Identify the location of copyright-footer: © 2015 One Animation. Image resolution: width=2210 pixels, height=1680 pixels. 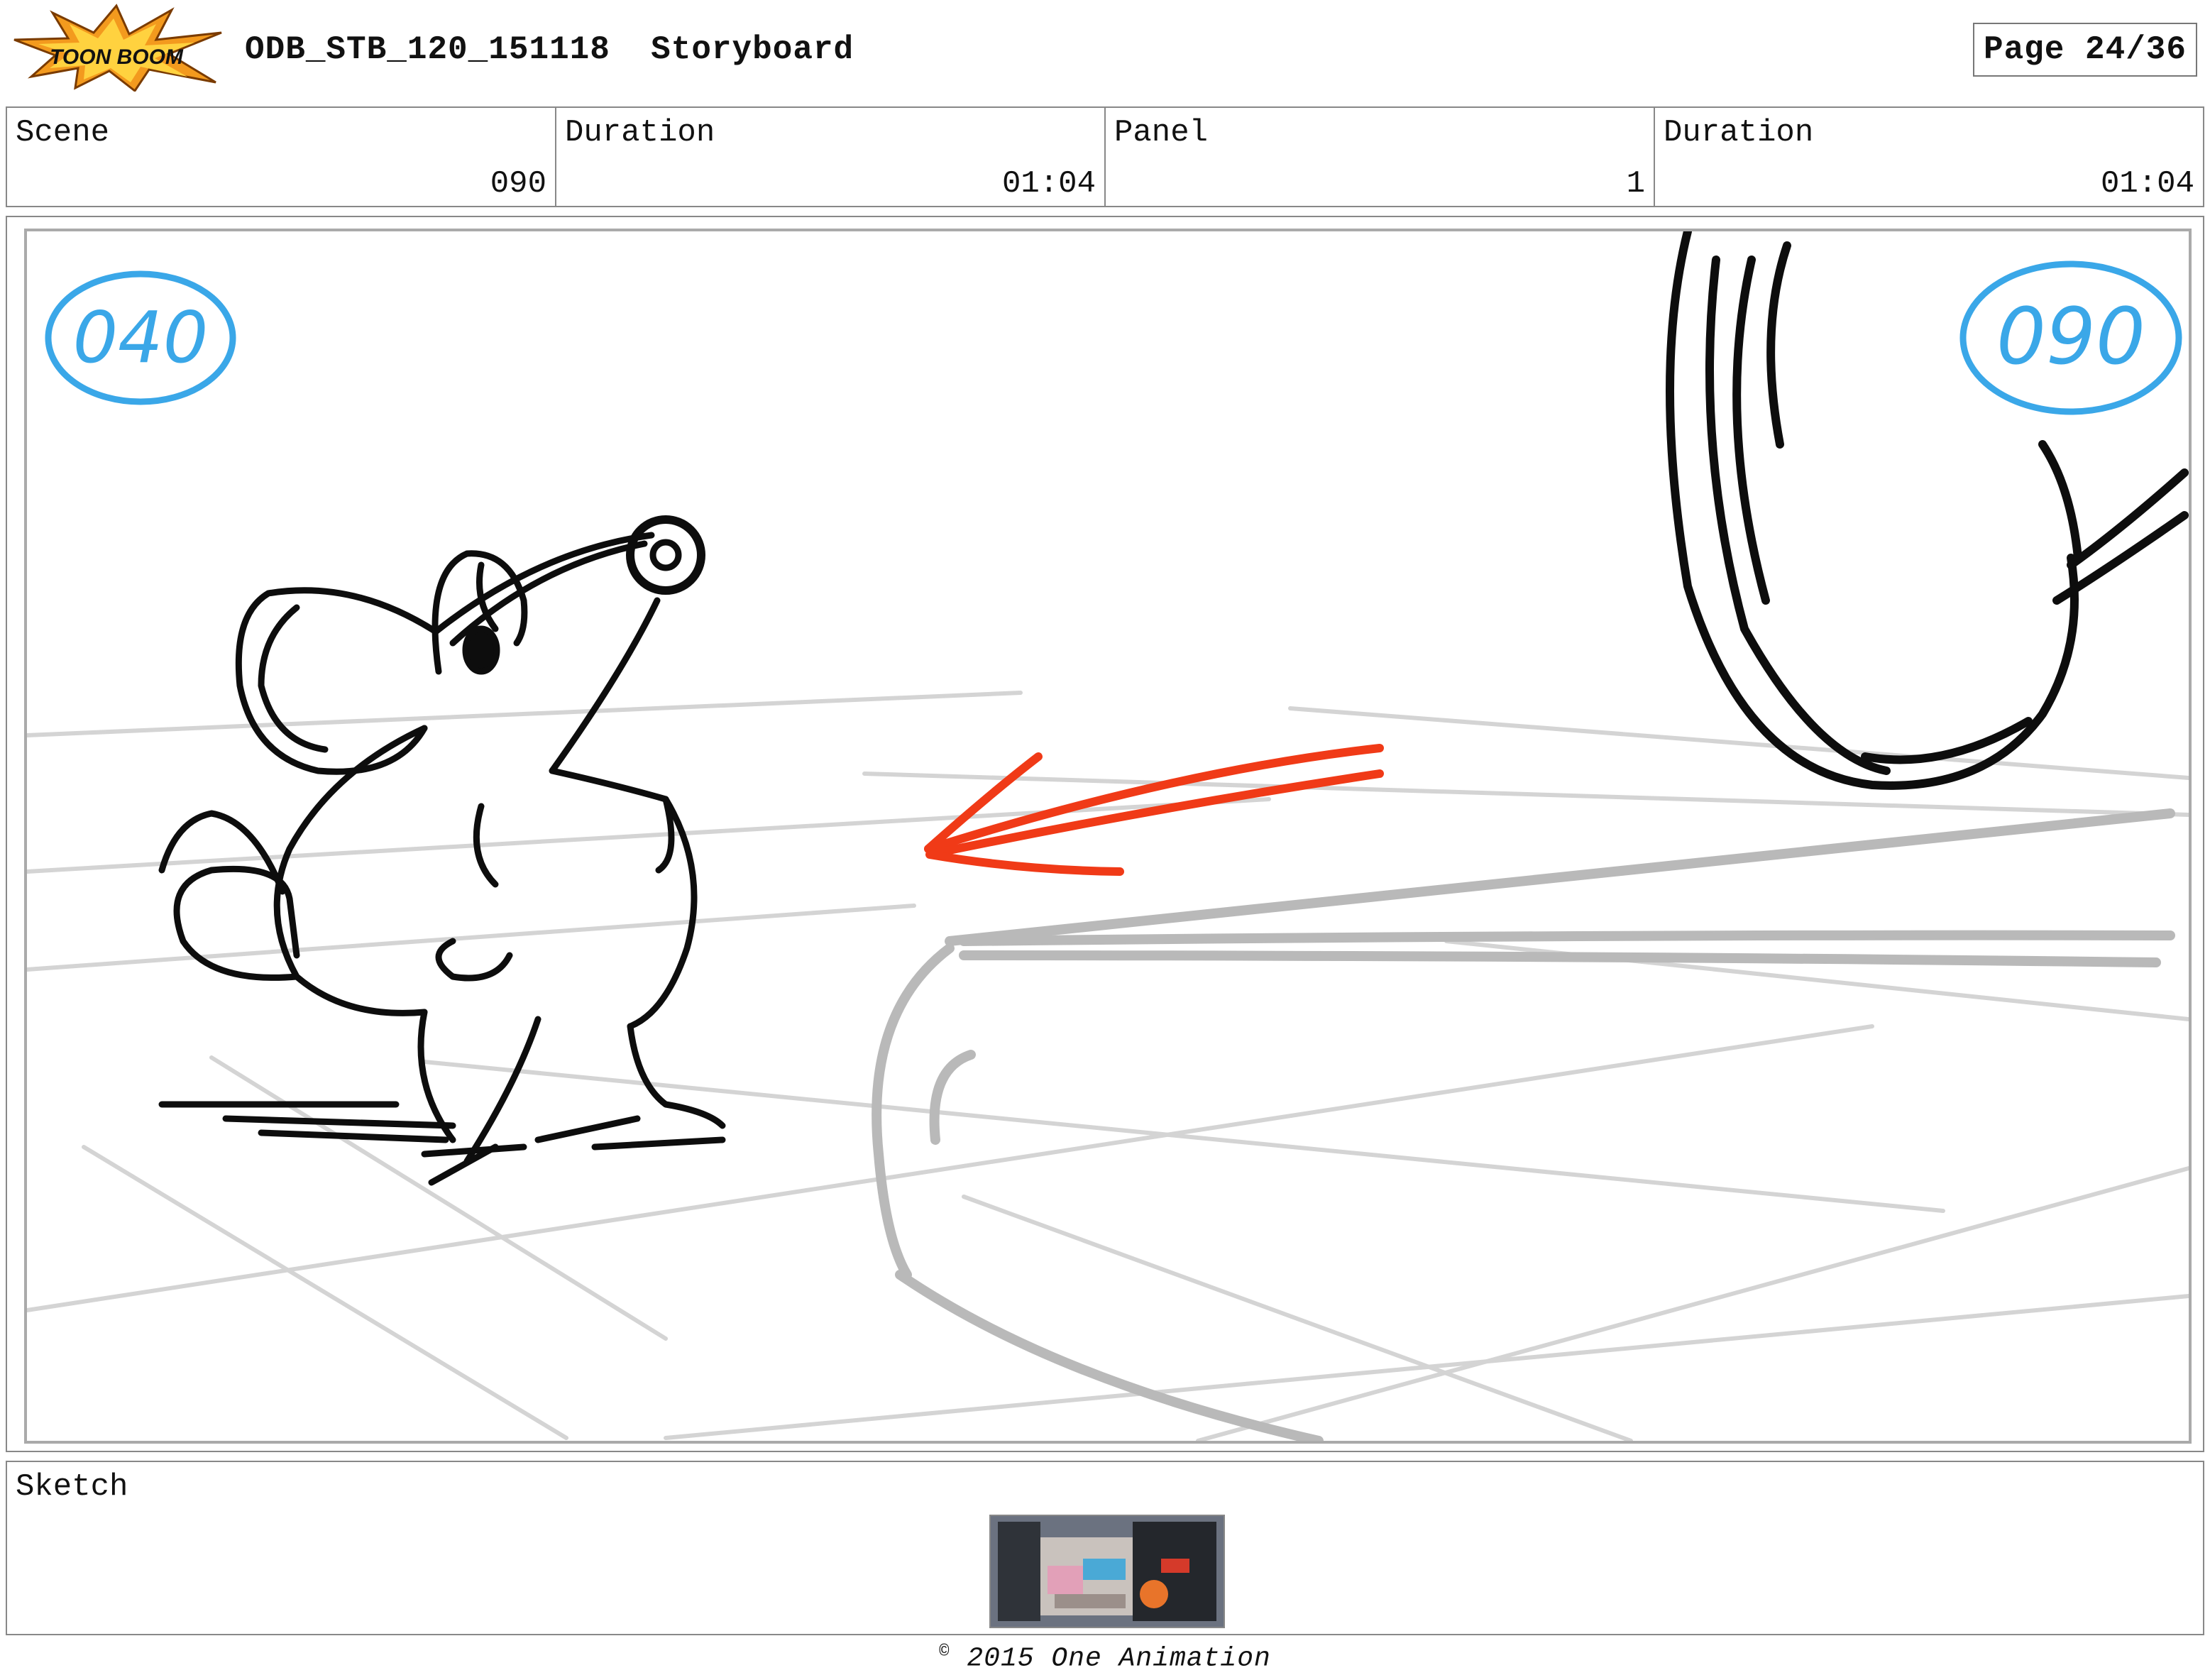
(1105, 1658).